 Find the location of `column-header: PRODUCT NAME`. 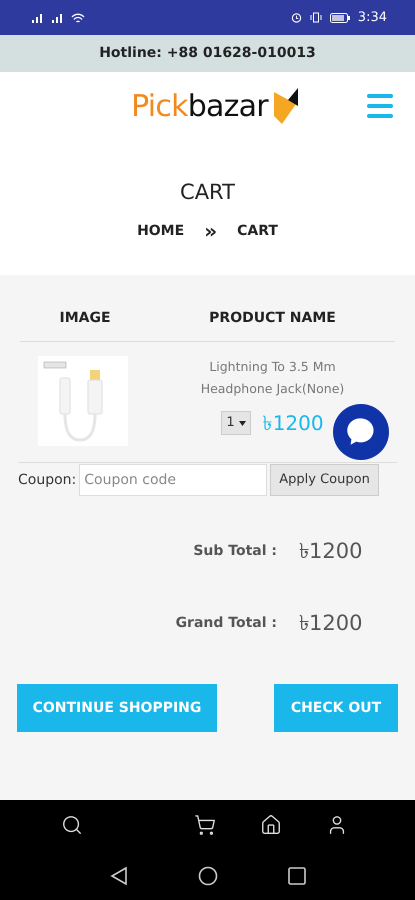

column-header: PRODUCT NAME is located at coordinates (272, 318).